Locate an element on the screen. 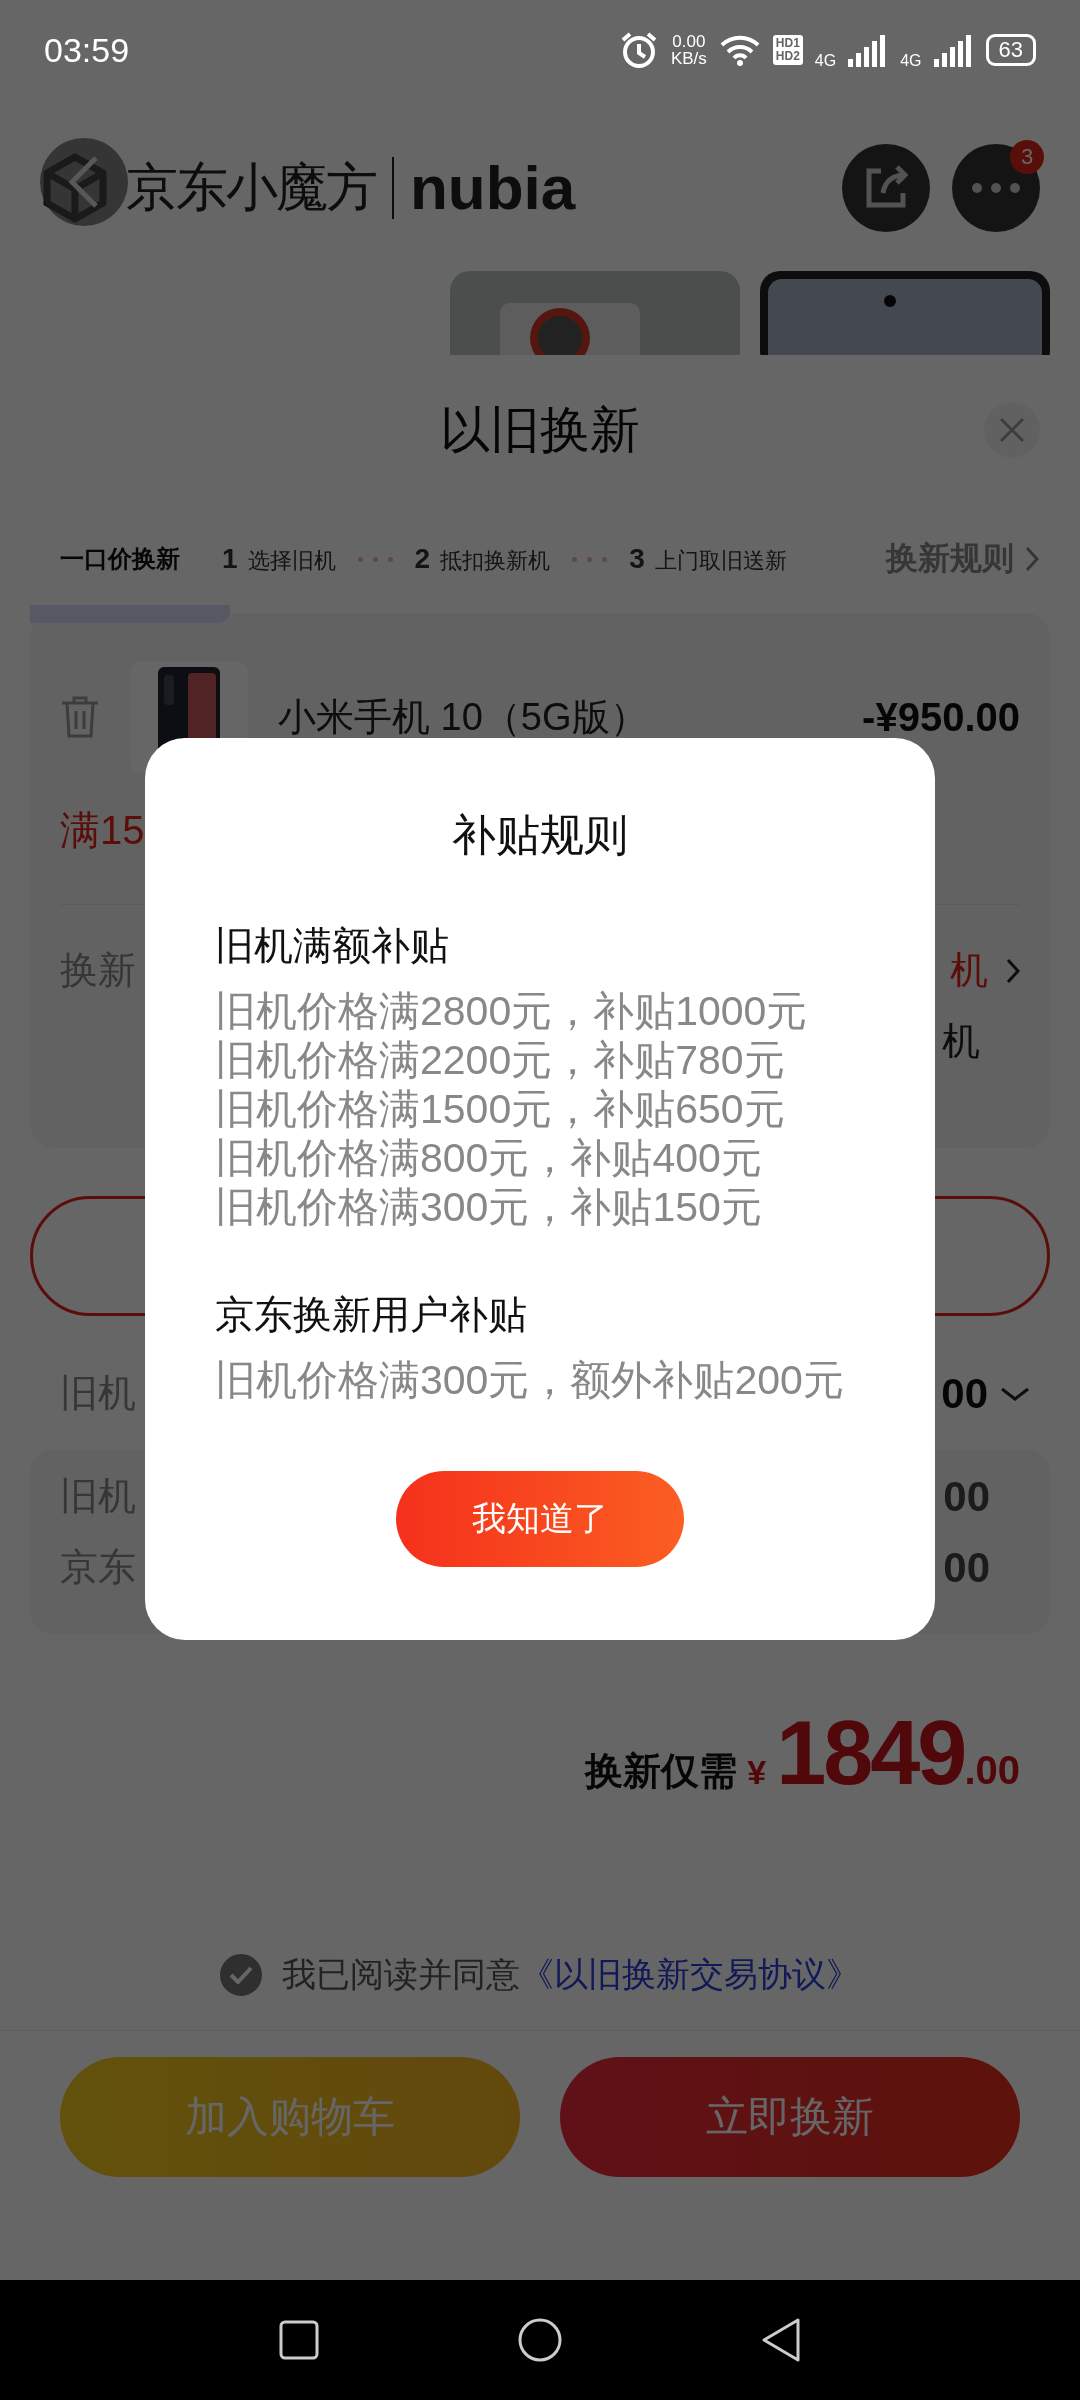 Image resolution: width=1080 pixels, height=2400 pixels. network-speed: 0.00 KB/s is located at coordinates (688, 50).